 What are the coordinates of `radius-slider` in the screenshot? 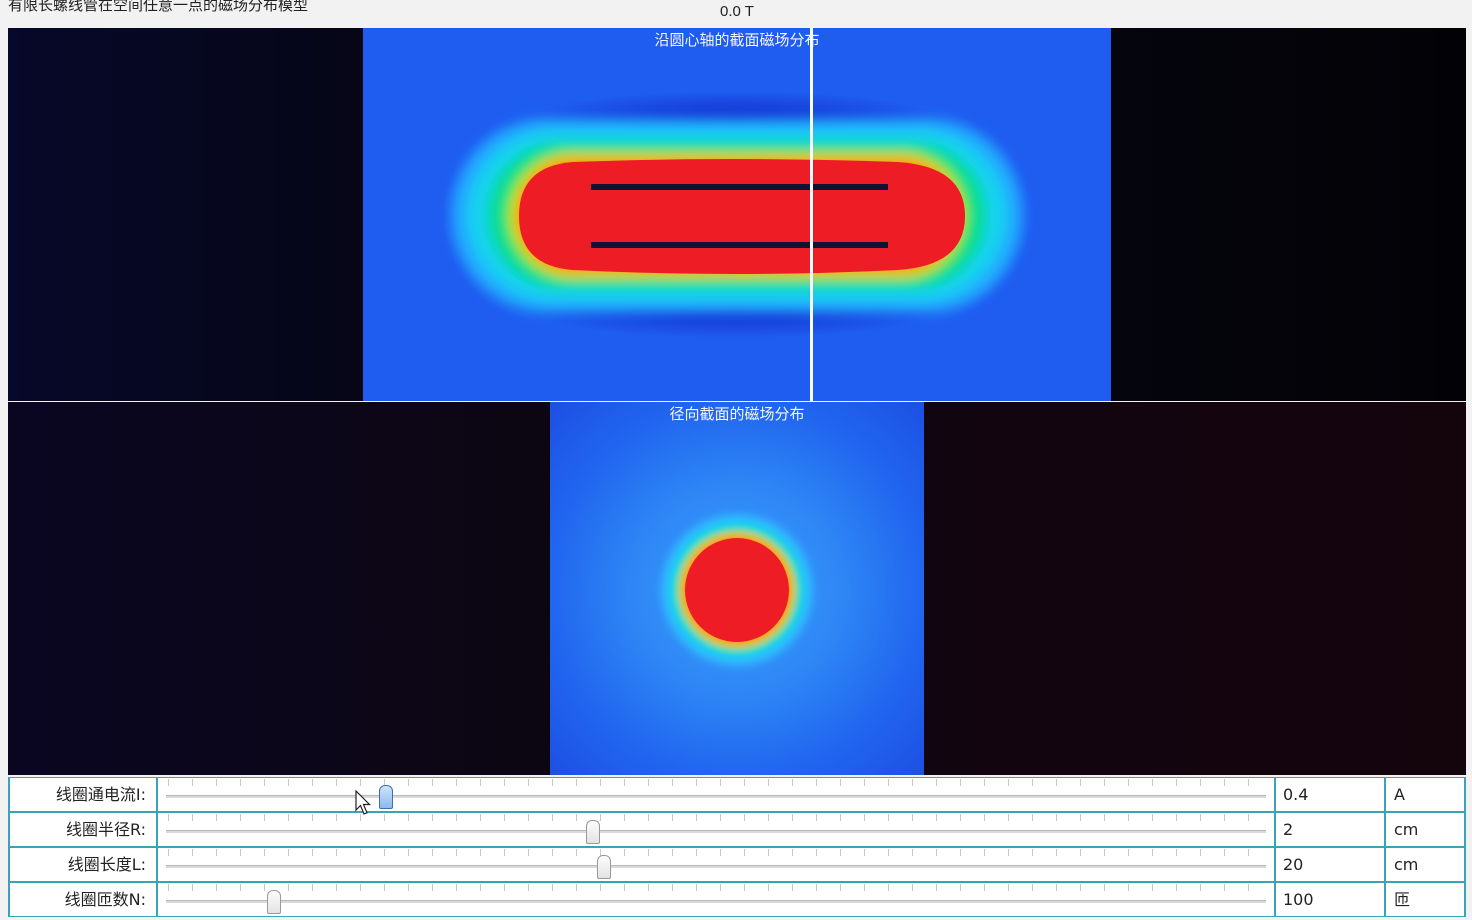 It's located at (717, 829).